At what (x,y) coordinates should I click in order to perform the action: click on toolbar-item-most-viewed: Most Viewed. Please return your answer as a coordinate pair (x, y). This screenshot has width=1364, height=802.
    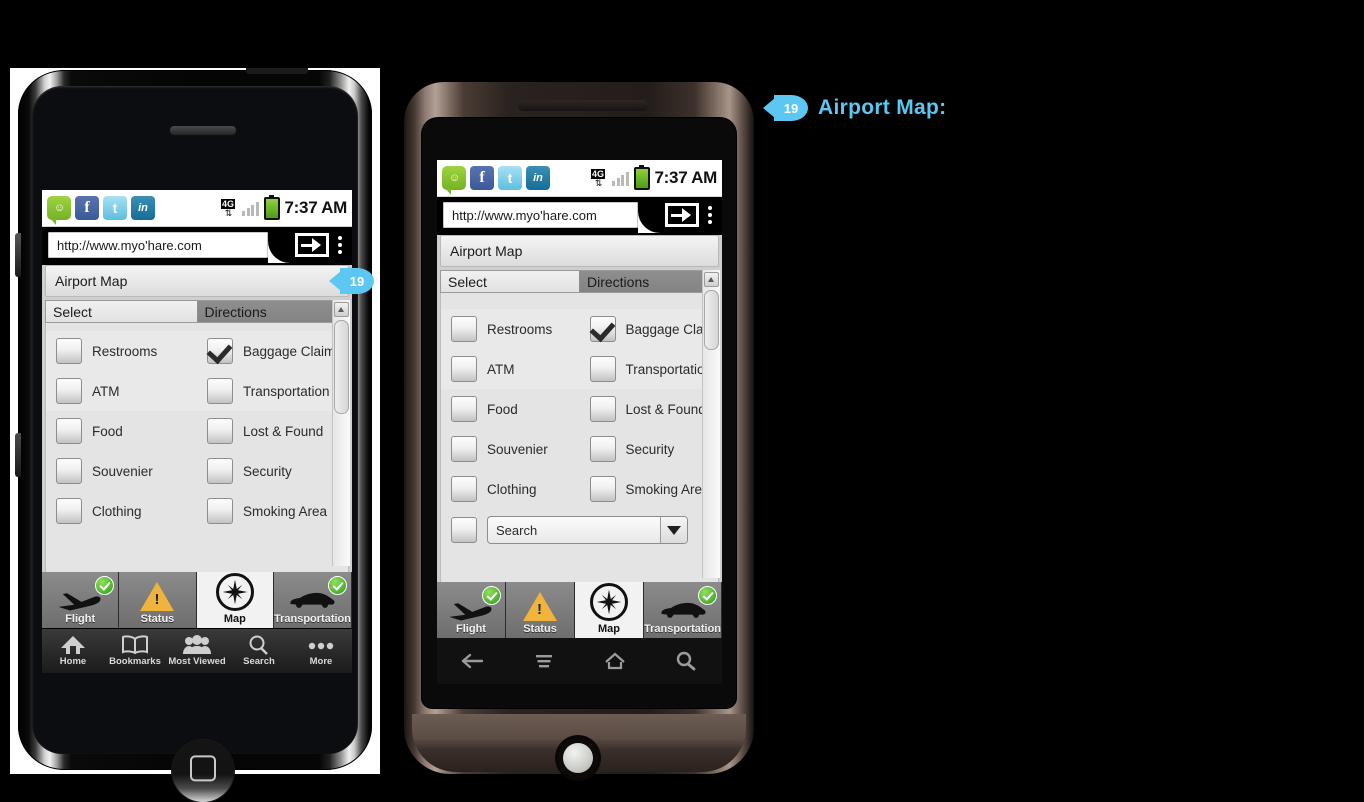
    Looking at the image, I should click on (197, 651).